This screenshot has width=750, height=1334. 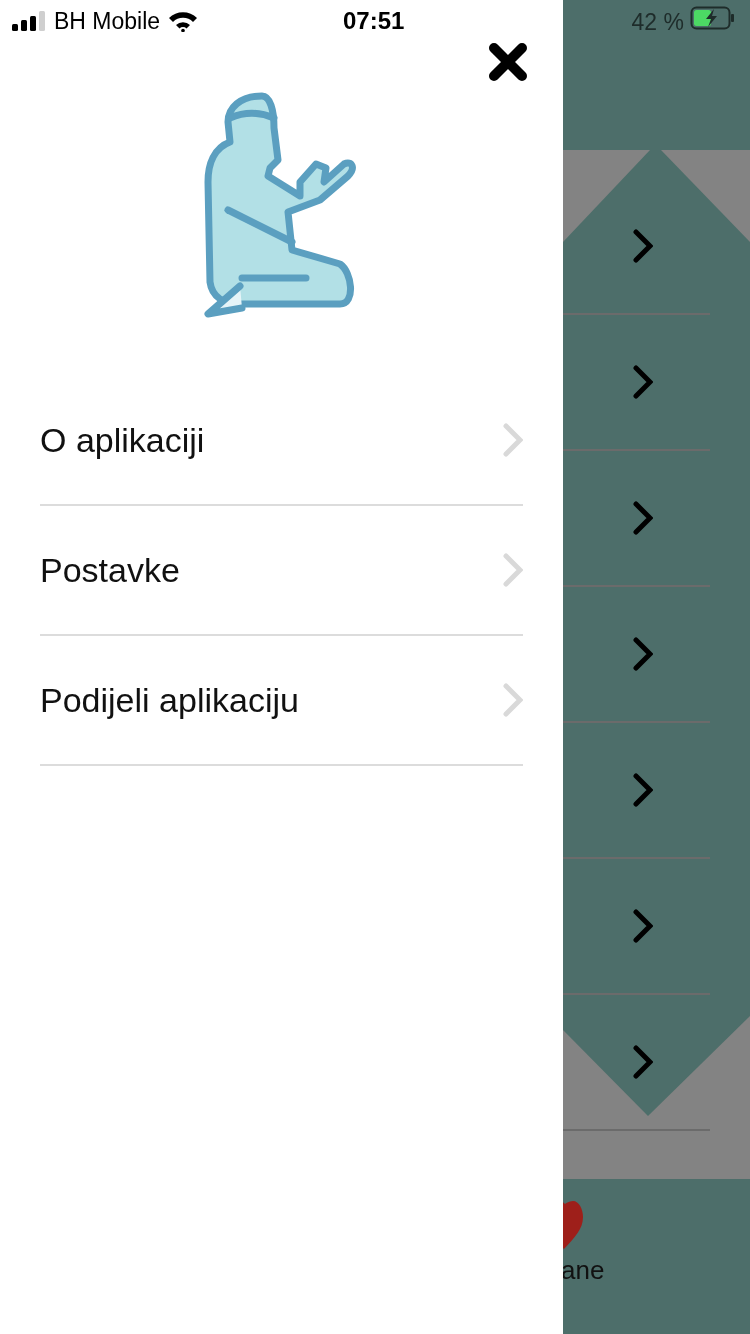 What do you see at coordinates (573, 1226) in the screenshot?
I see `heart-icon` at bounding box center [573, 1226].